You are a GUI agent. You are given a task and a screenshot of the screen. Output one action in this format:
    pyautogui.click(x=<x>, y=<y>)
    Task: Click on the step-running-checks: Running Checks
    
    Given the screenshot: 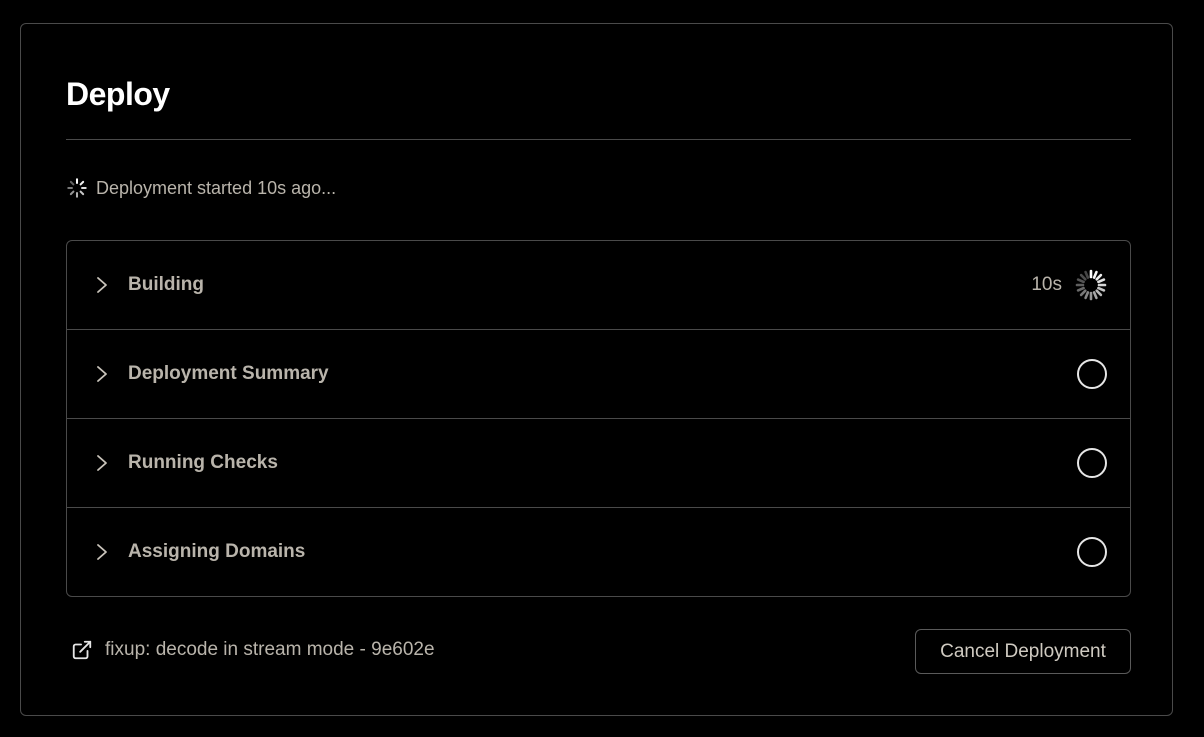 What is the action you would take?
    pyautogui.click(x=598, y=463)
    